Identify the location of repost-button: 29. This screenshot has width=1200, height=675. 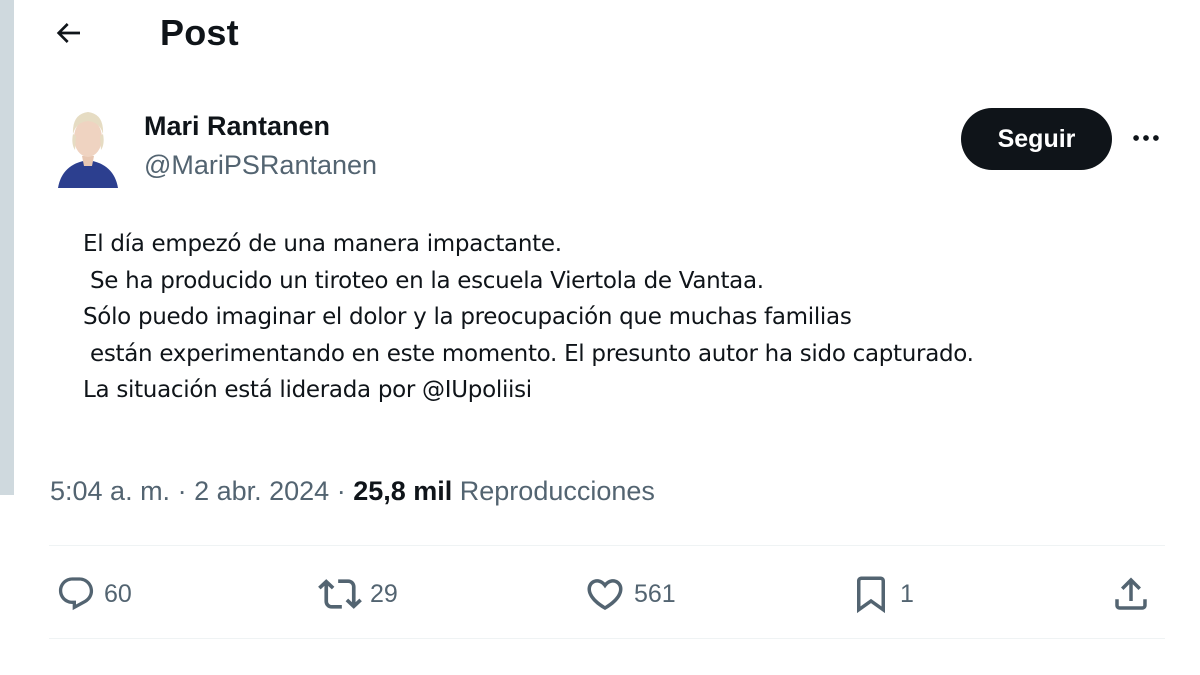
(358, 594).